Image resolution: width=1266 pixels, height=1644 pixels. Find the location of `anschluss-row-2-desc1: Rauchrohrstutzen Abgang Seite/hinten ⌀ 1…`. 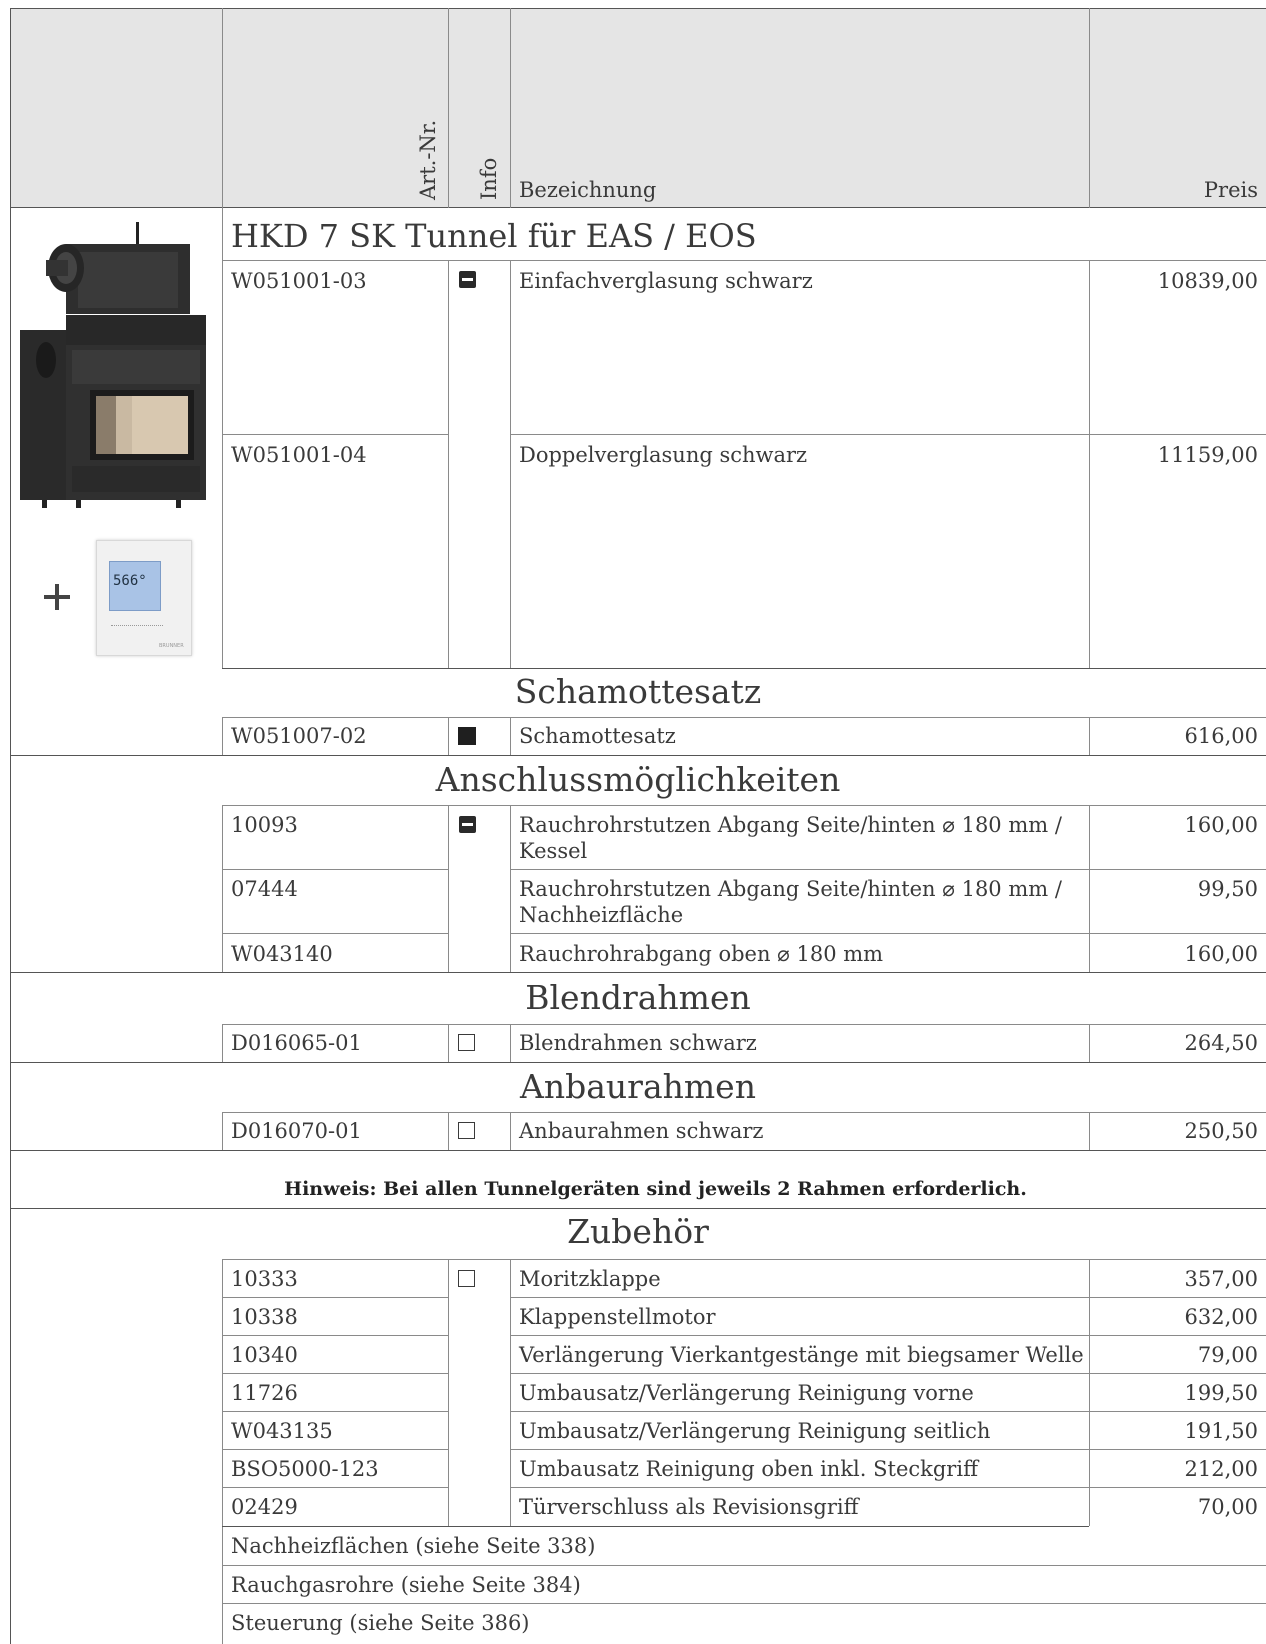

anschluss-row-2-desc1: Rauchrohrstutzen Abgang Seite/hinten ⌀ 1… is located at coordinates (790, 889).